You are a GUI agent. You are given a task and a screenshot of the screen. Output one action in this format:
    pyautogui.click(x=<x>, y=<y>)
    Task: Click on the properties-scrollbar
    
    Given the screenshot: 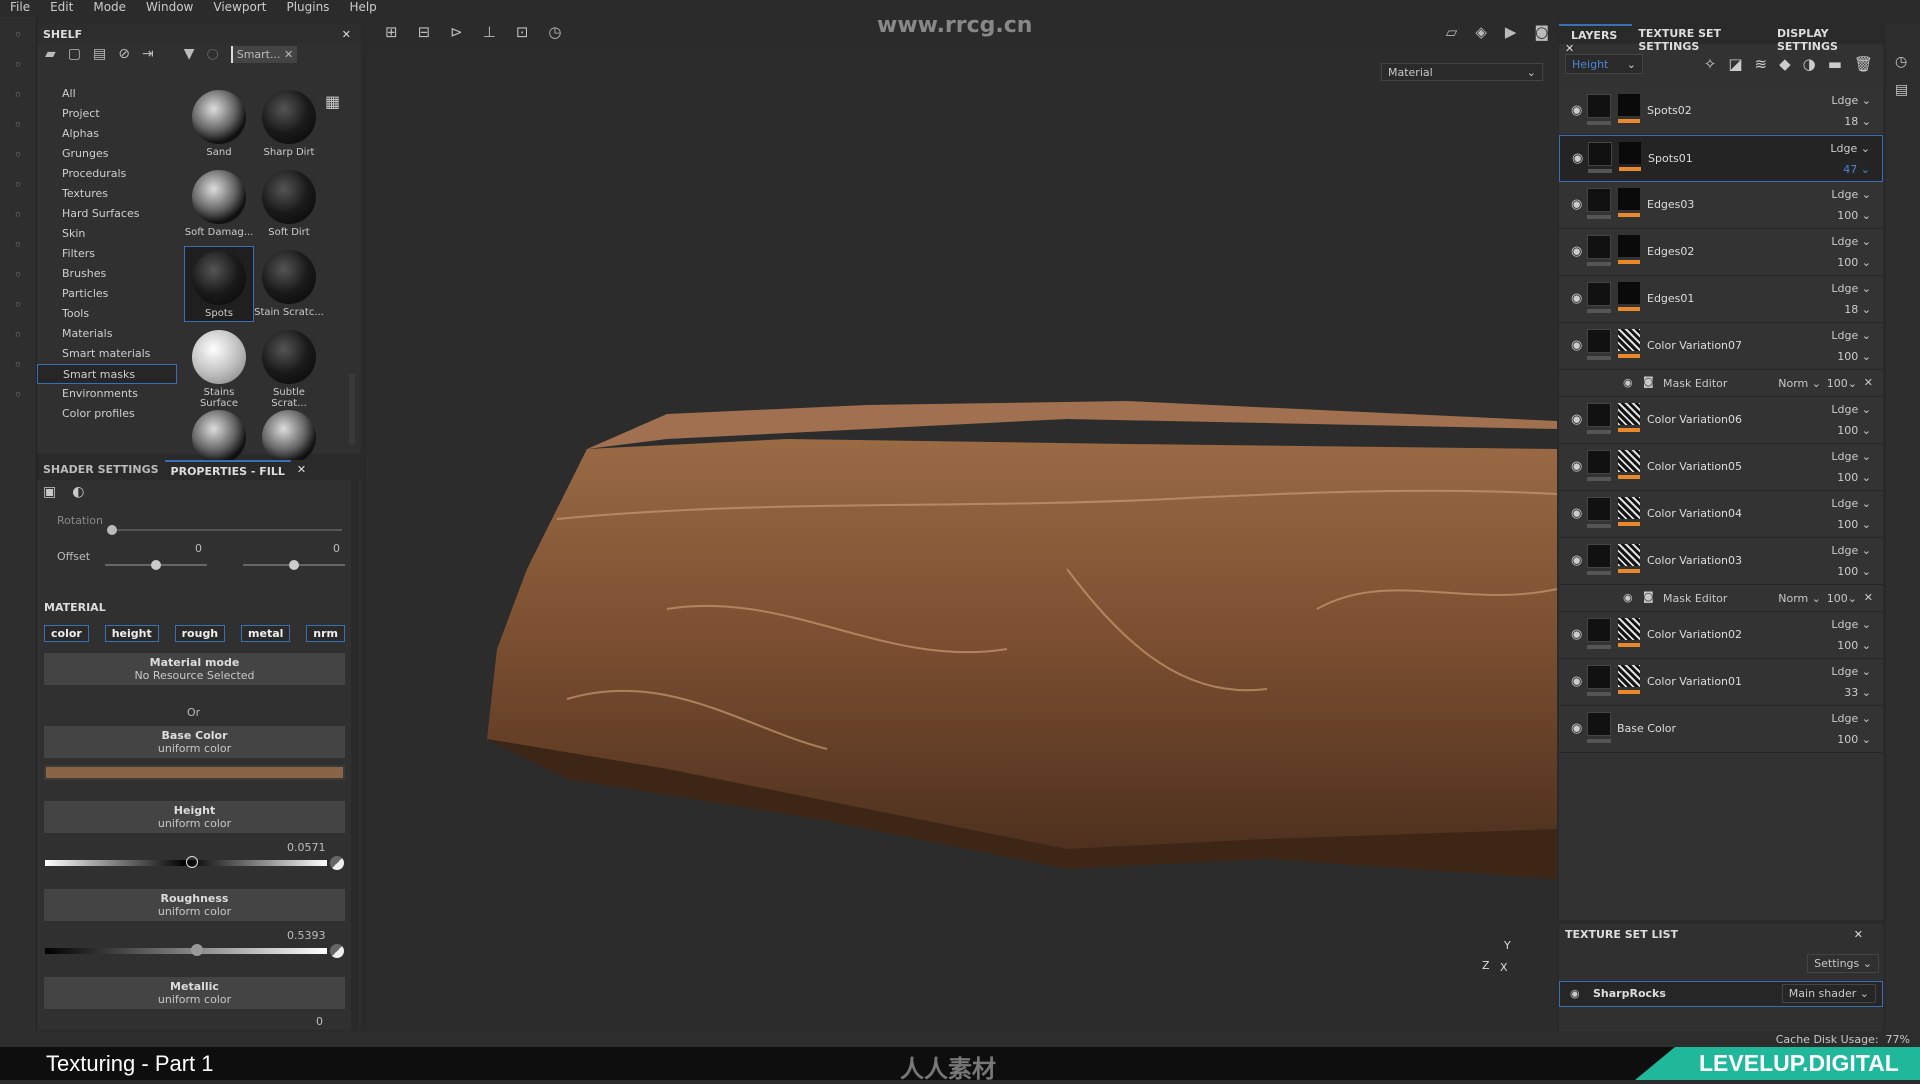 What is the action you would take?
    pyautogui.click(x=355, y=745)
    